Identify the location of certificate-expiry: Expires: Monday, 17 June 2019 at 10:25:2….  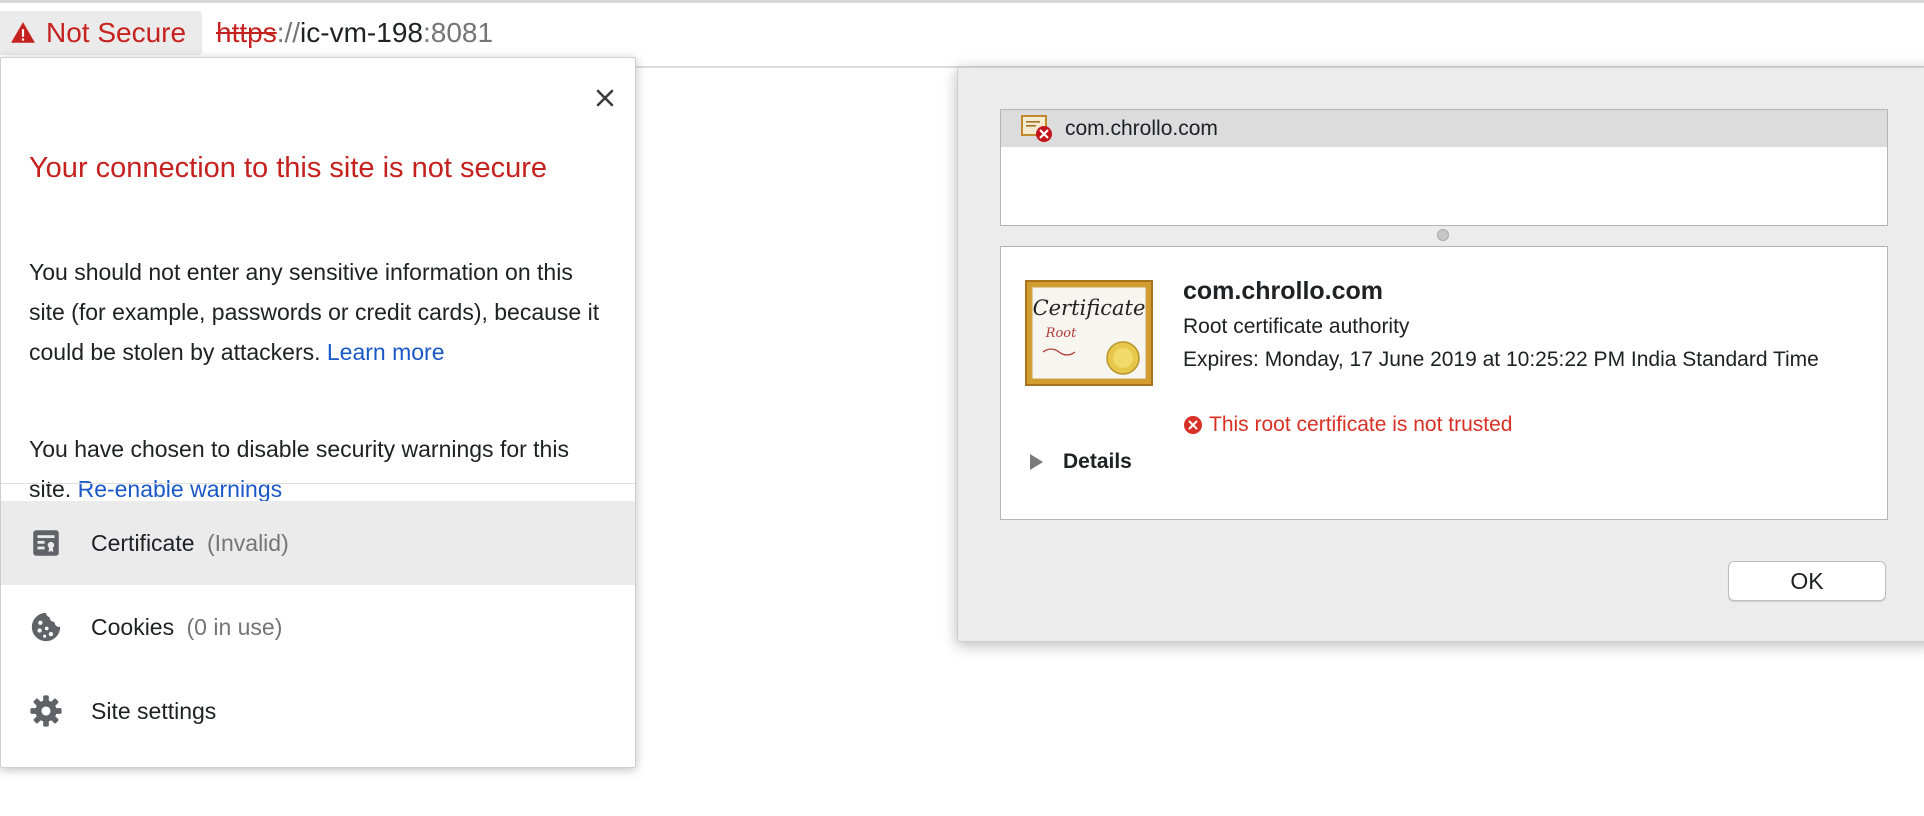
(1501, 359).